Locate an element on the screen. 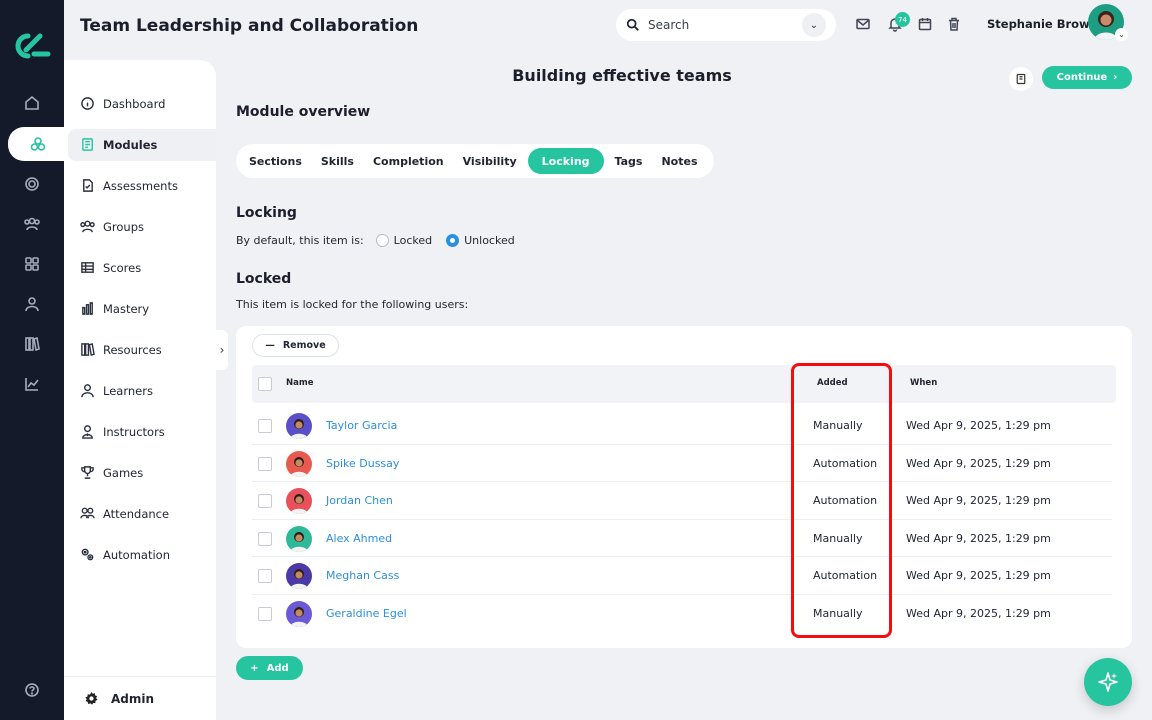  sidebar-item-modules: Modules is located at coordinates (142, 145).